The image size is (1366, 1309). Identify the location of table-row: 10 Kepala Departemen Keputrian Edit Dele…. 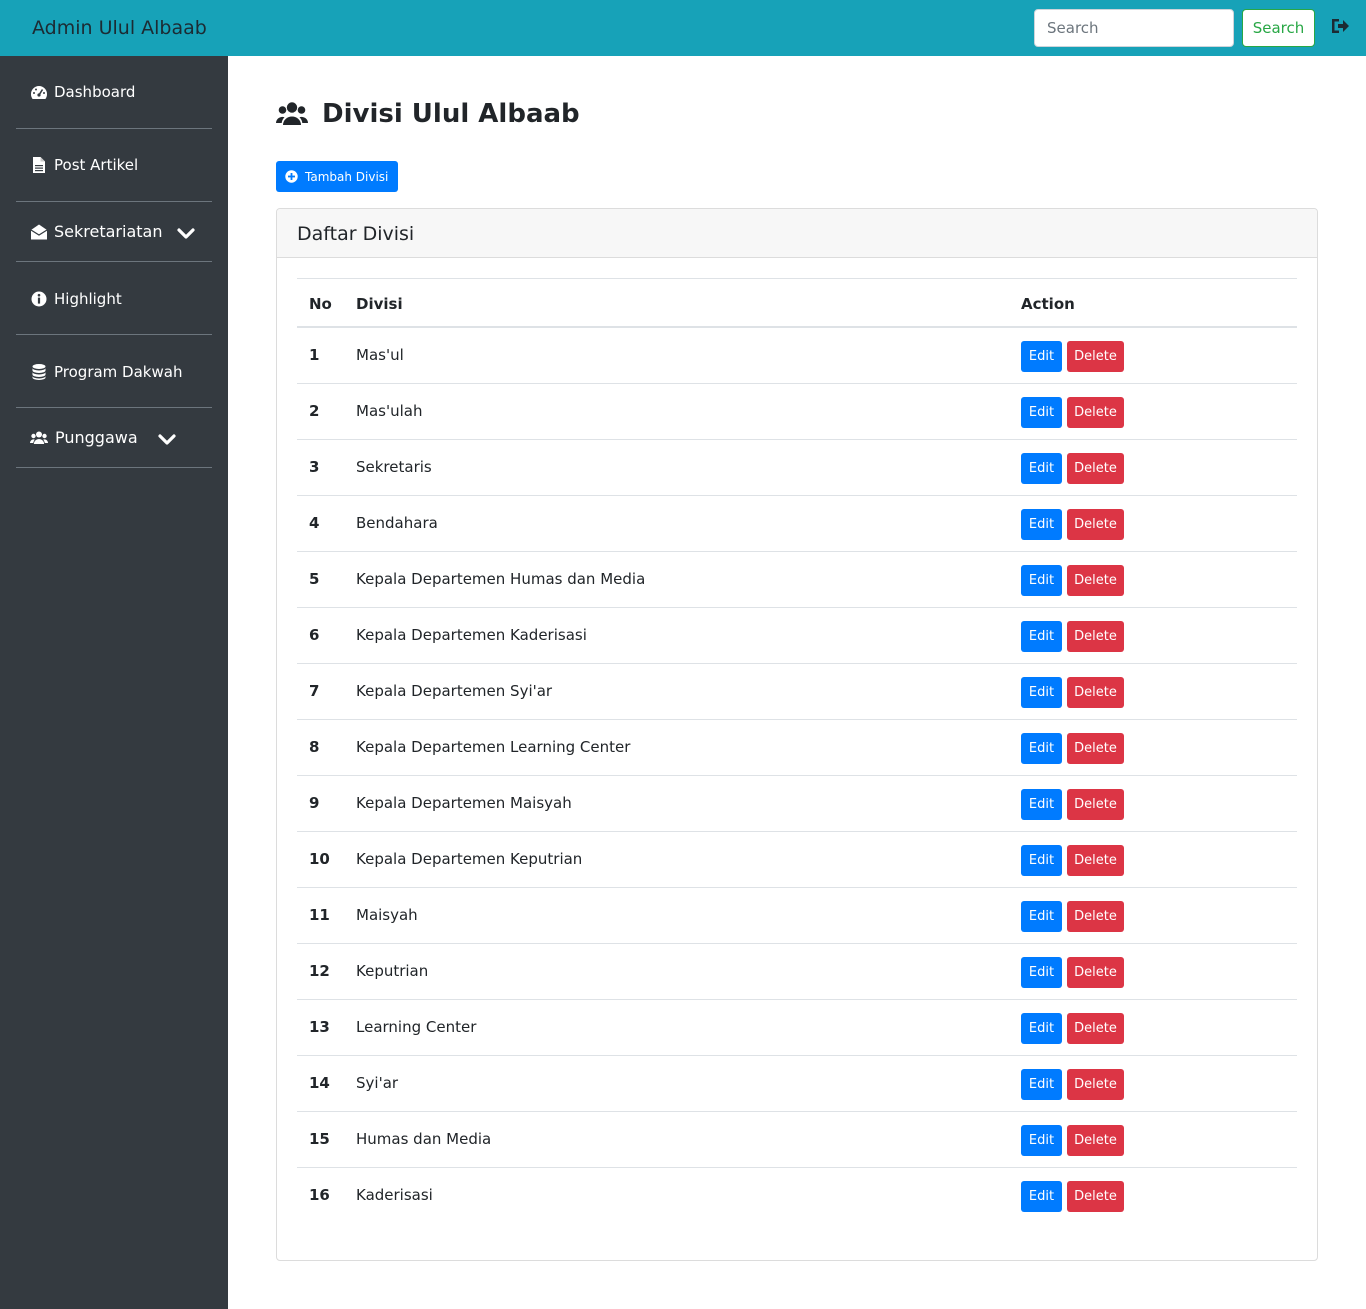
(797, 860).